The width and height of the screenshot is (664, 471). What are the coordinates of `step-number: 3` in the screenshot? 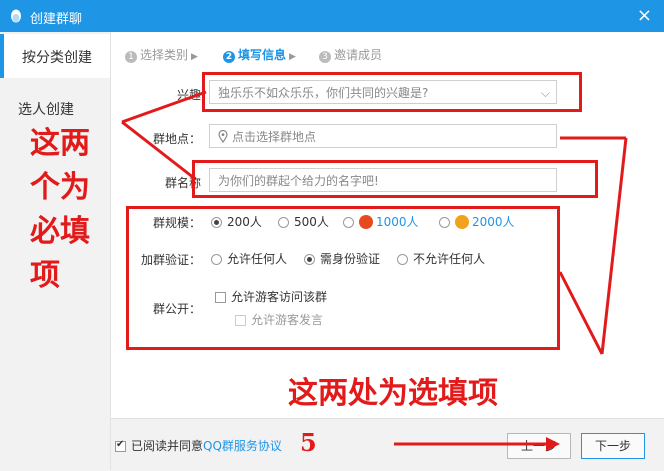 It's located at (325, 57).